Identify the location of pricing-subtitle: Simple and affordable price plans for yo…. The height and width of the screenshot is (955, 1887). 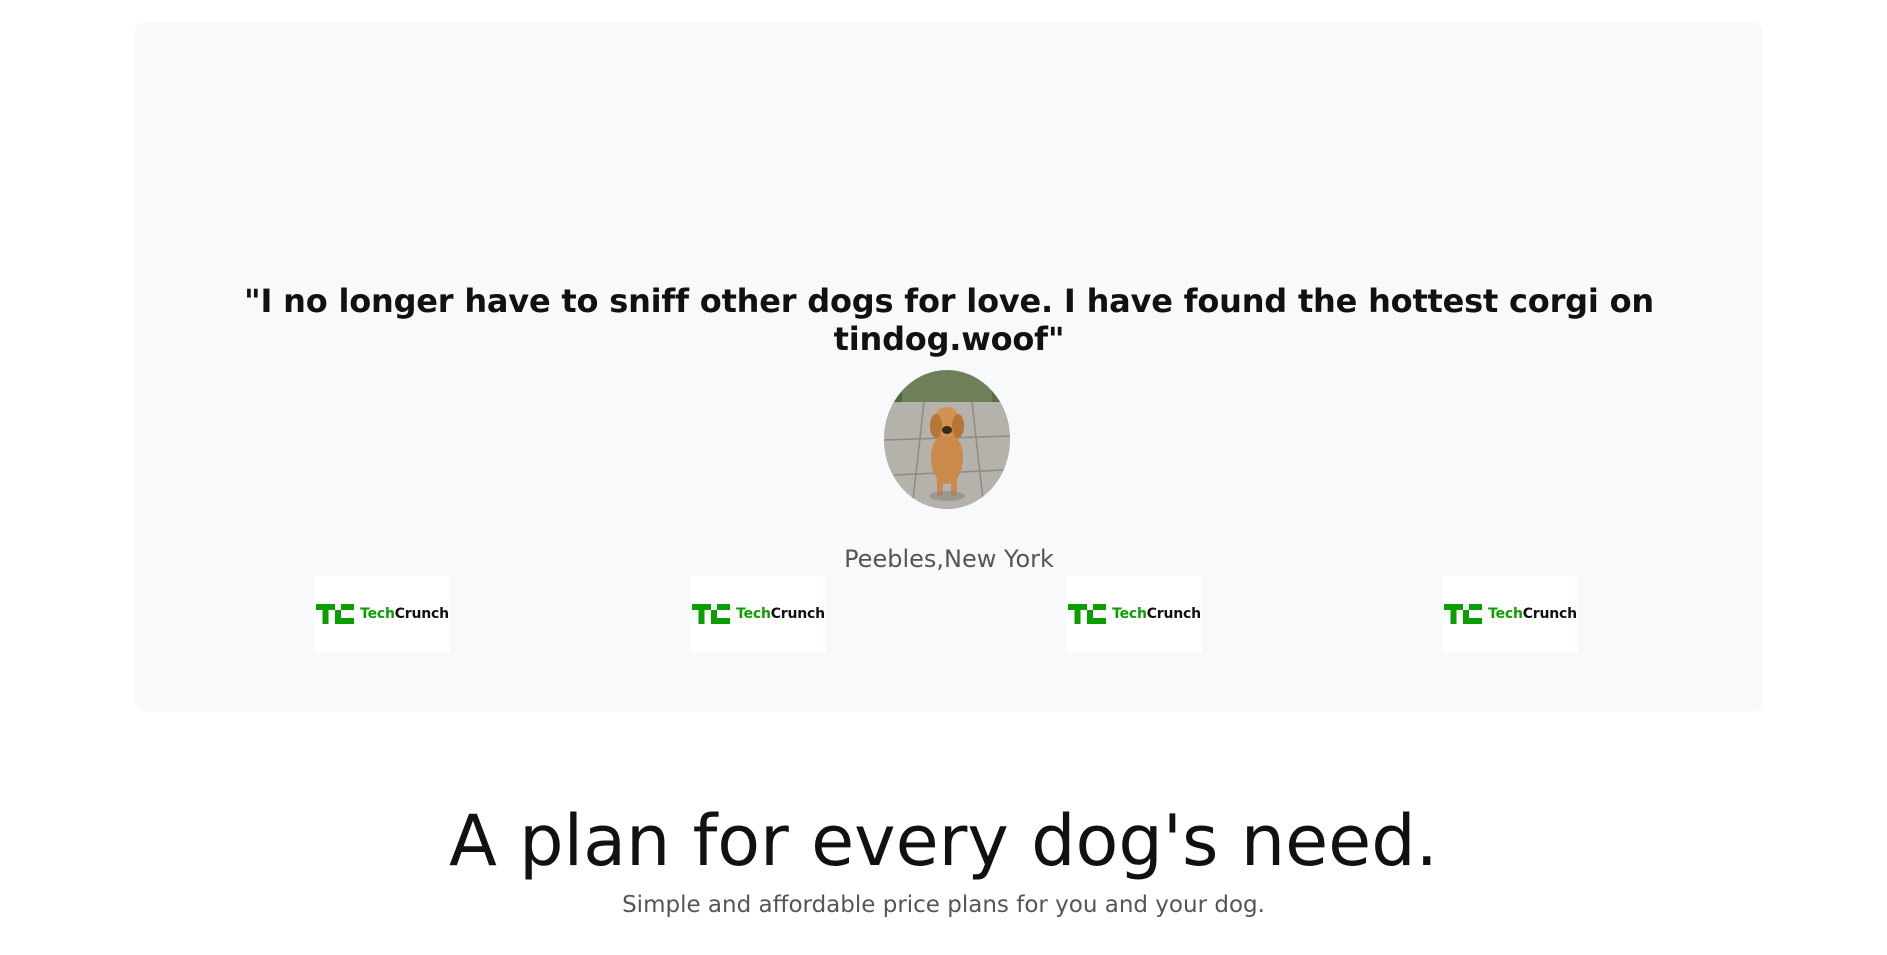
(943, 905).